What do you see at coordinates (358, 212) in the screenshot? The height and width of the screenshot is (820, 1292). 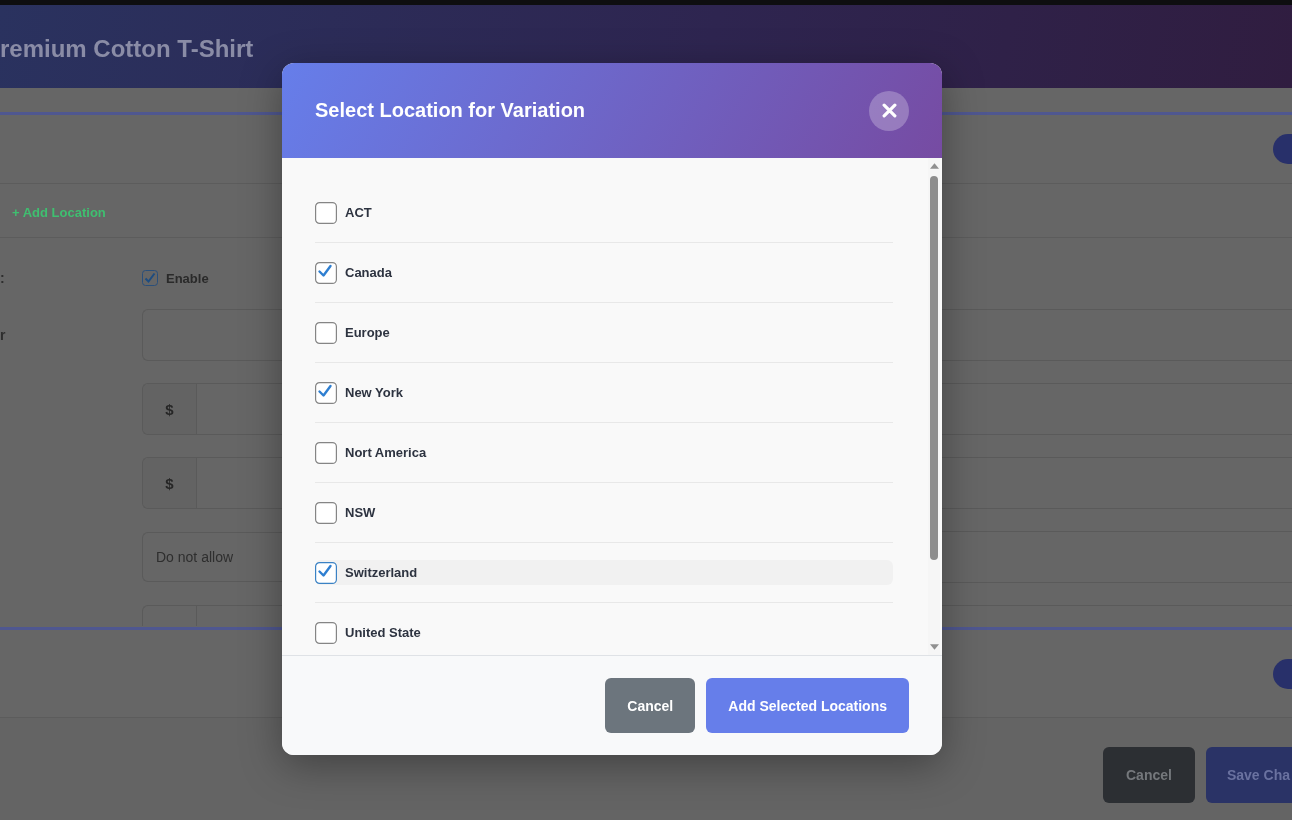 I see `location-label: ACT` at bounding box center [358, 212].